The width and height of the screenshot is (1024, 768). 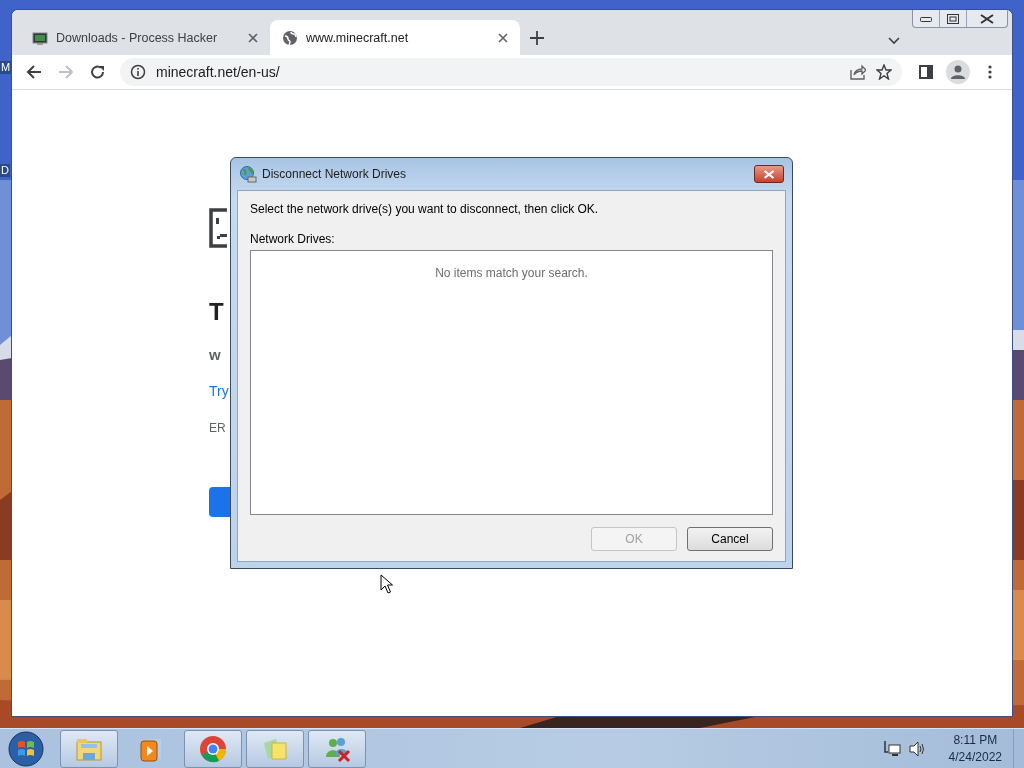 What do you see at coordinates (219, 391) in the screenshot?
I see `page-link: Try` at bounding box center [219, 391].